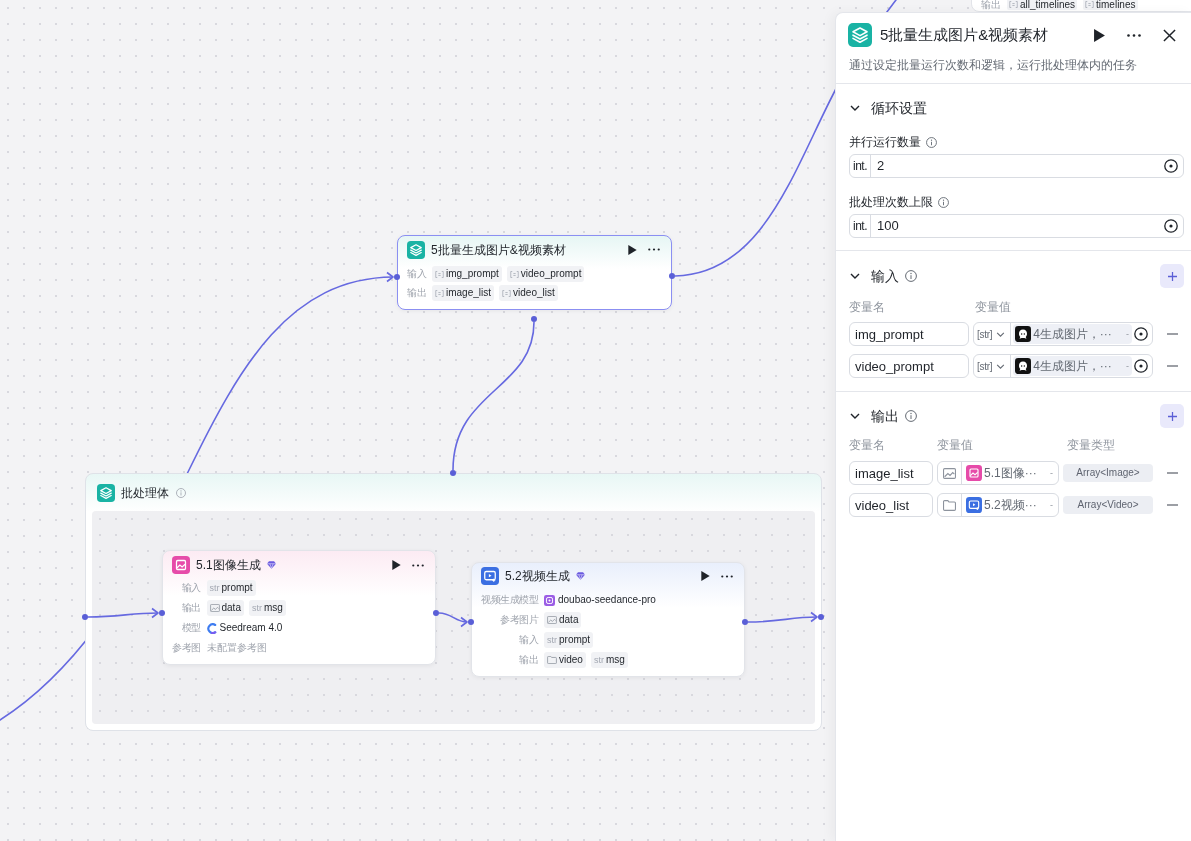 The height and width of the screenshot is (841, 1191). What do you see at coordinates (891, 473) in the screenshot?
I see `variable-name-field: image_list` at bounding box center [891, 473].